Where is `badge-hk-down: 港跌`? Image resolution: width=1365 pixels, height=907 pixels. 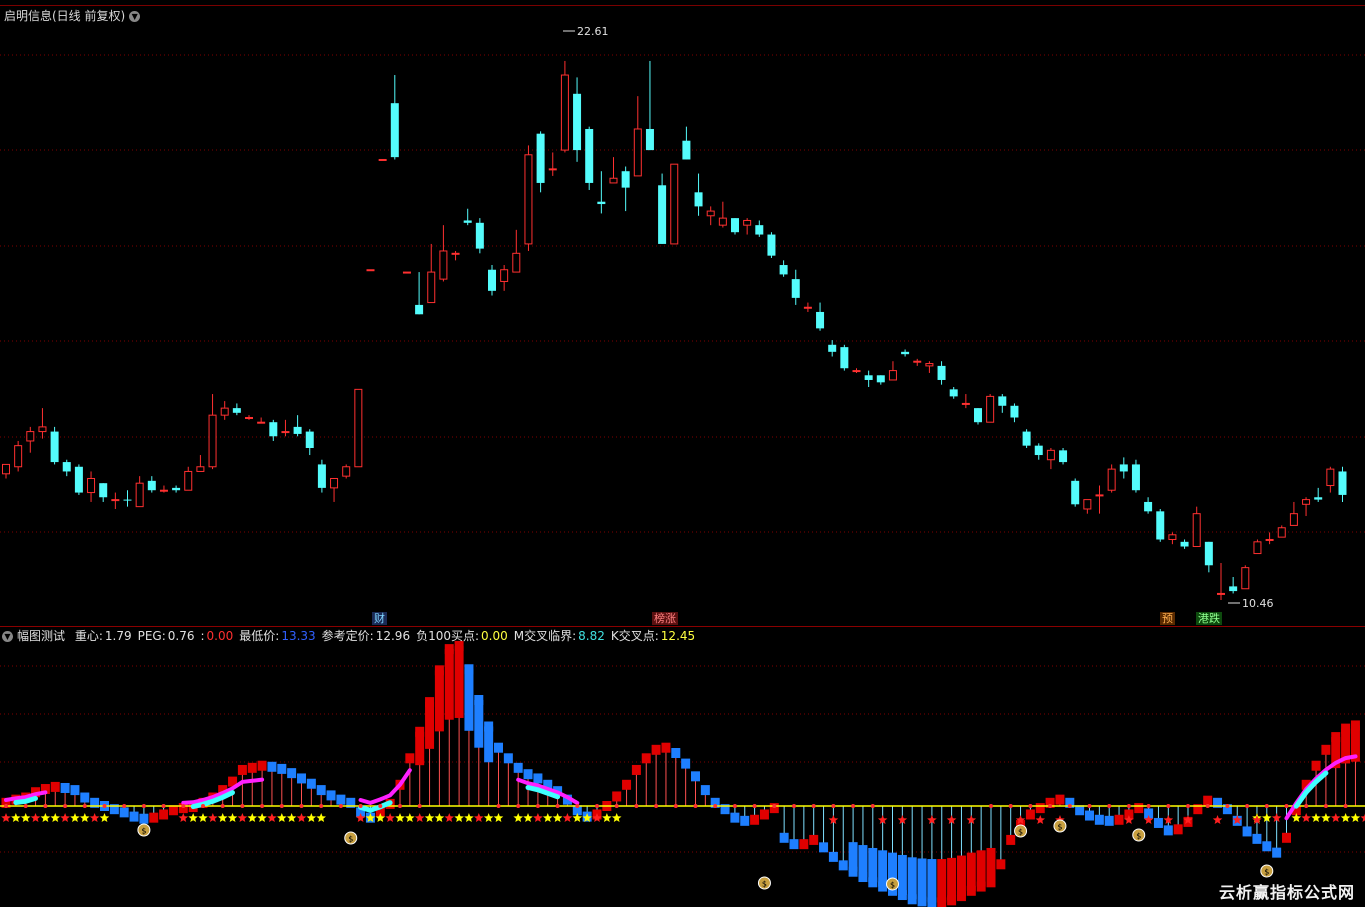 badge-hk-down: 港跌 is located at coordinates (1209, 618).